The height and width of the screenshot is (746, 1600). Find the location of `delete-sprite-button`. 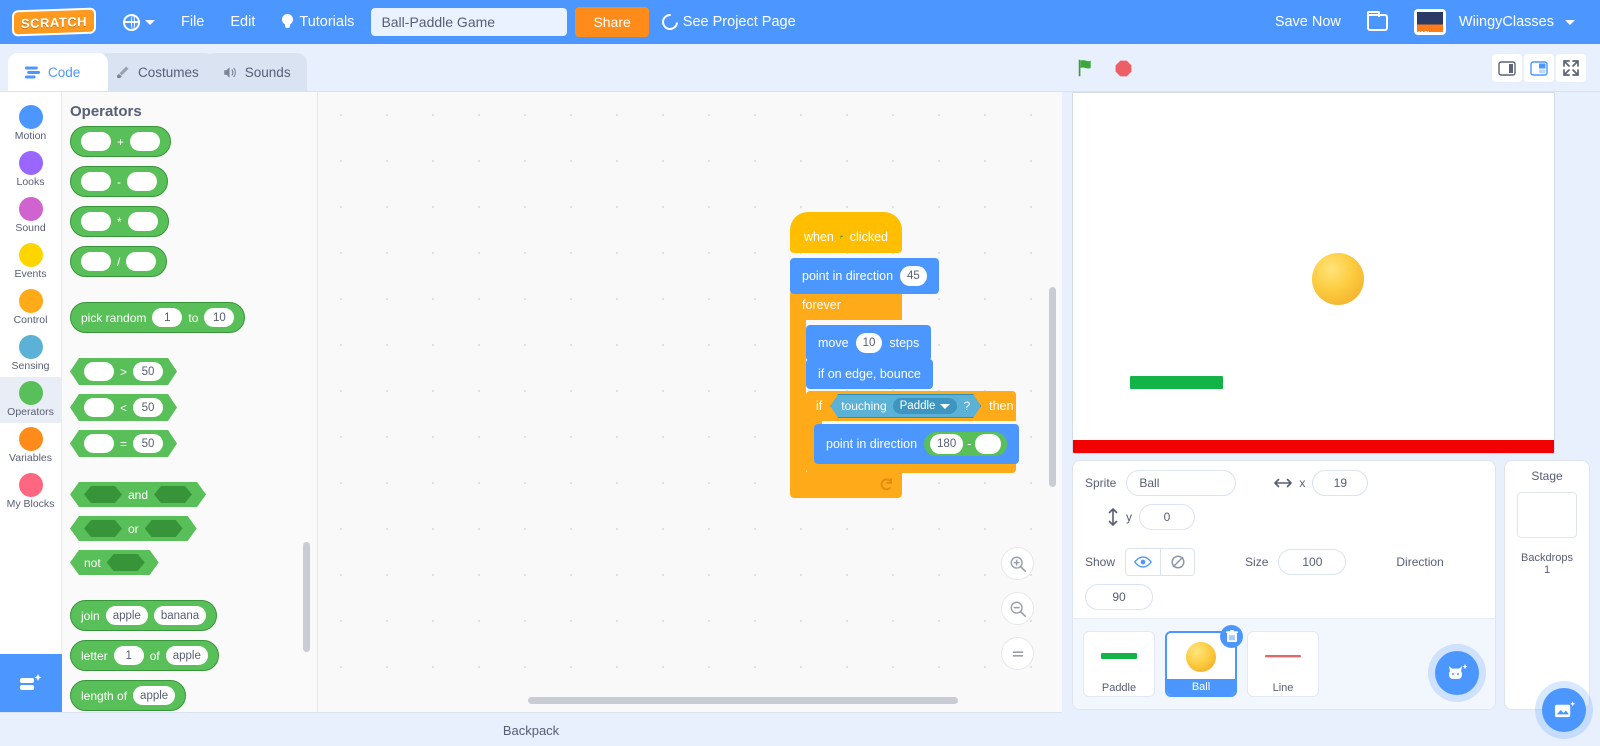

delete-sprite-button is located at coordinates (1231, 636).